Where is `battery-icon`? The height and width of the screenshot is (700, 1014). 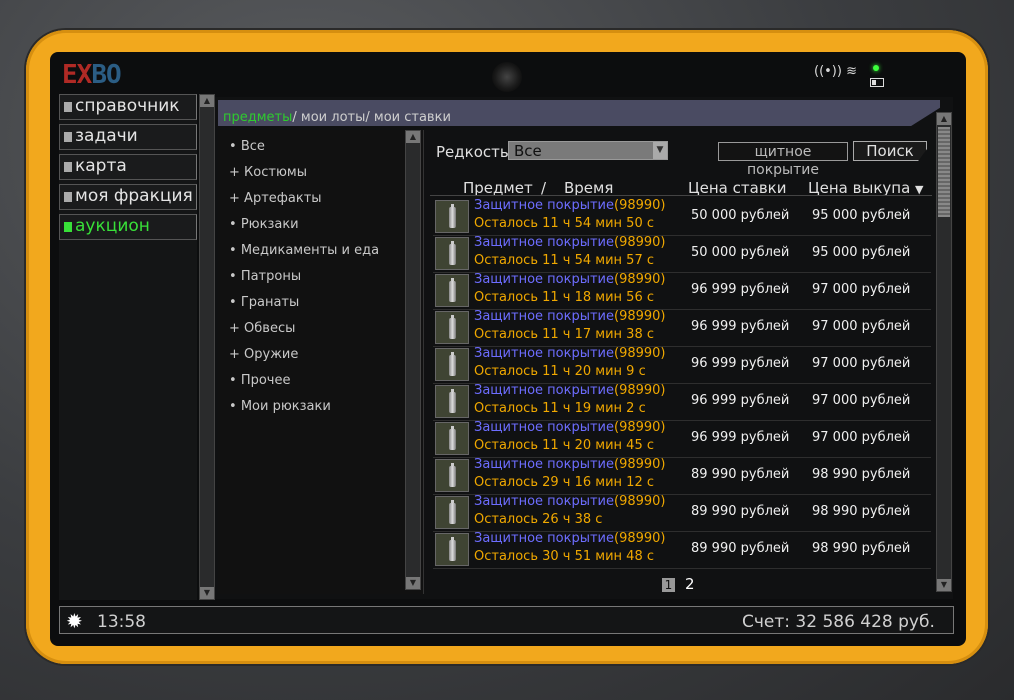 battery-icon is located at coordinates (877, 82).